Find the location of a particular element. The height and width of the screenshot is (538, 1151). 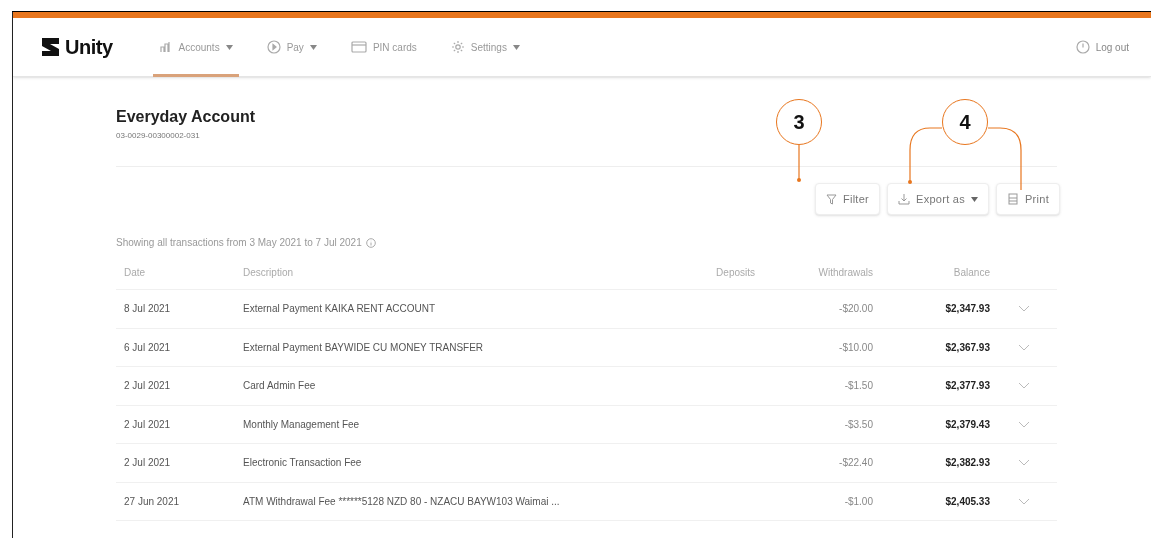

table-cell: -$22.40 is located at coordinates (856, 463).